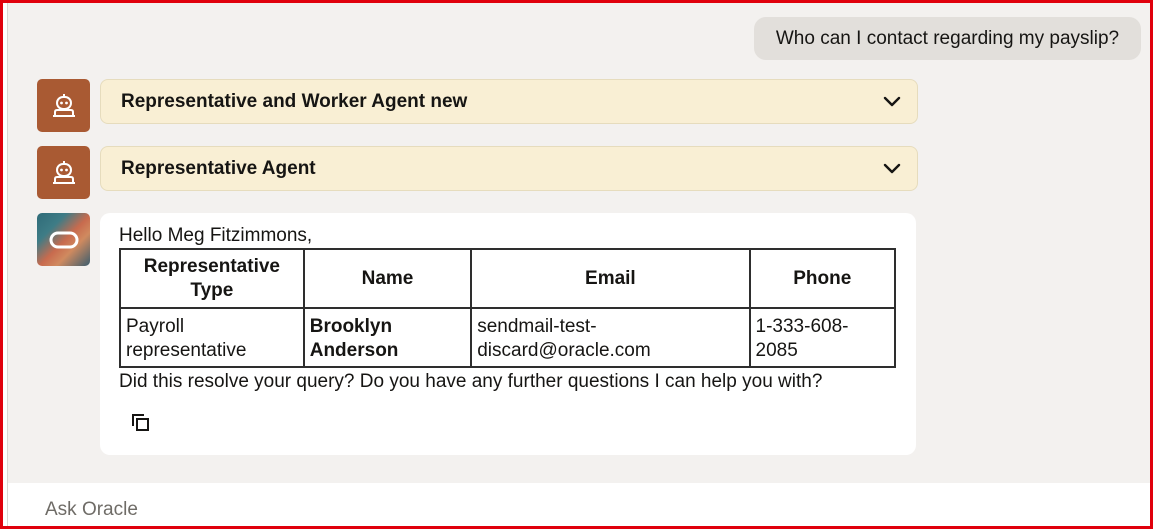 The height and width of the screenshot is (529, 1153). What do you see at coordinates (822, 337) in the screenshot?
I see `cell-phone: 1-333-608-2085` at bounding box center [822, 337].